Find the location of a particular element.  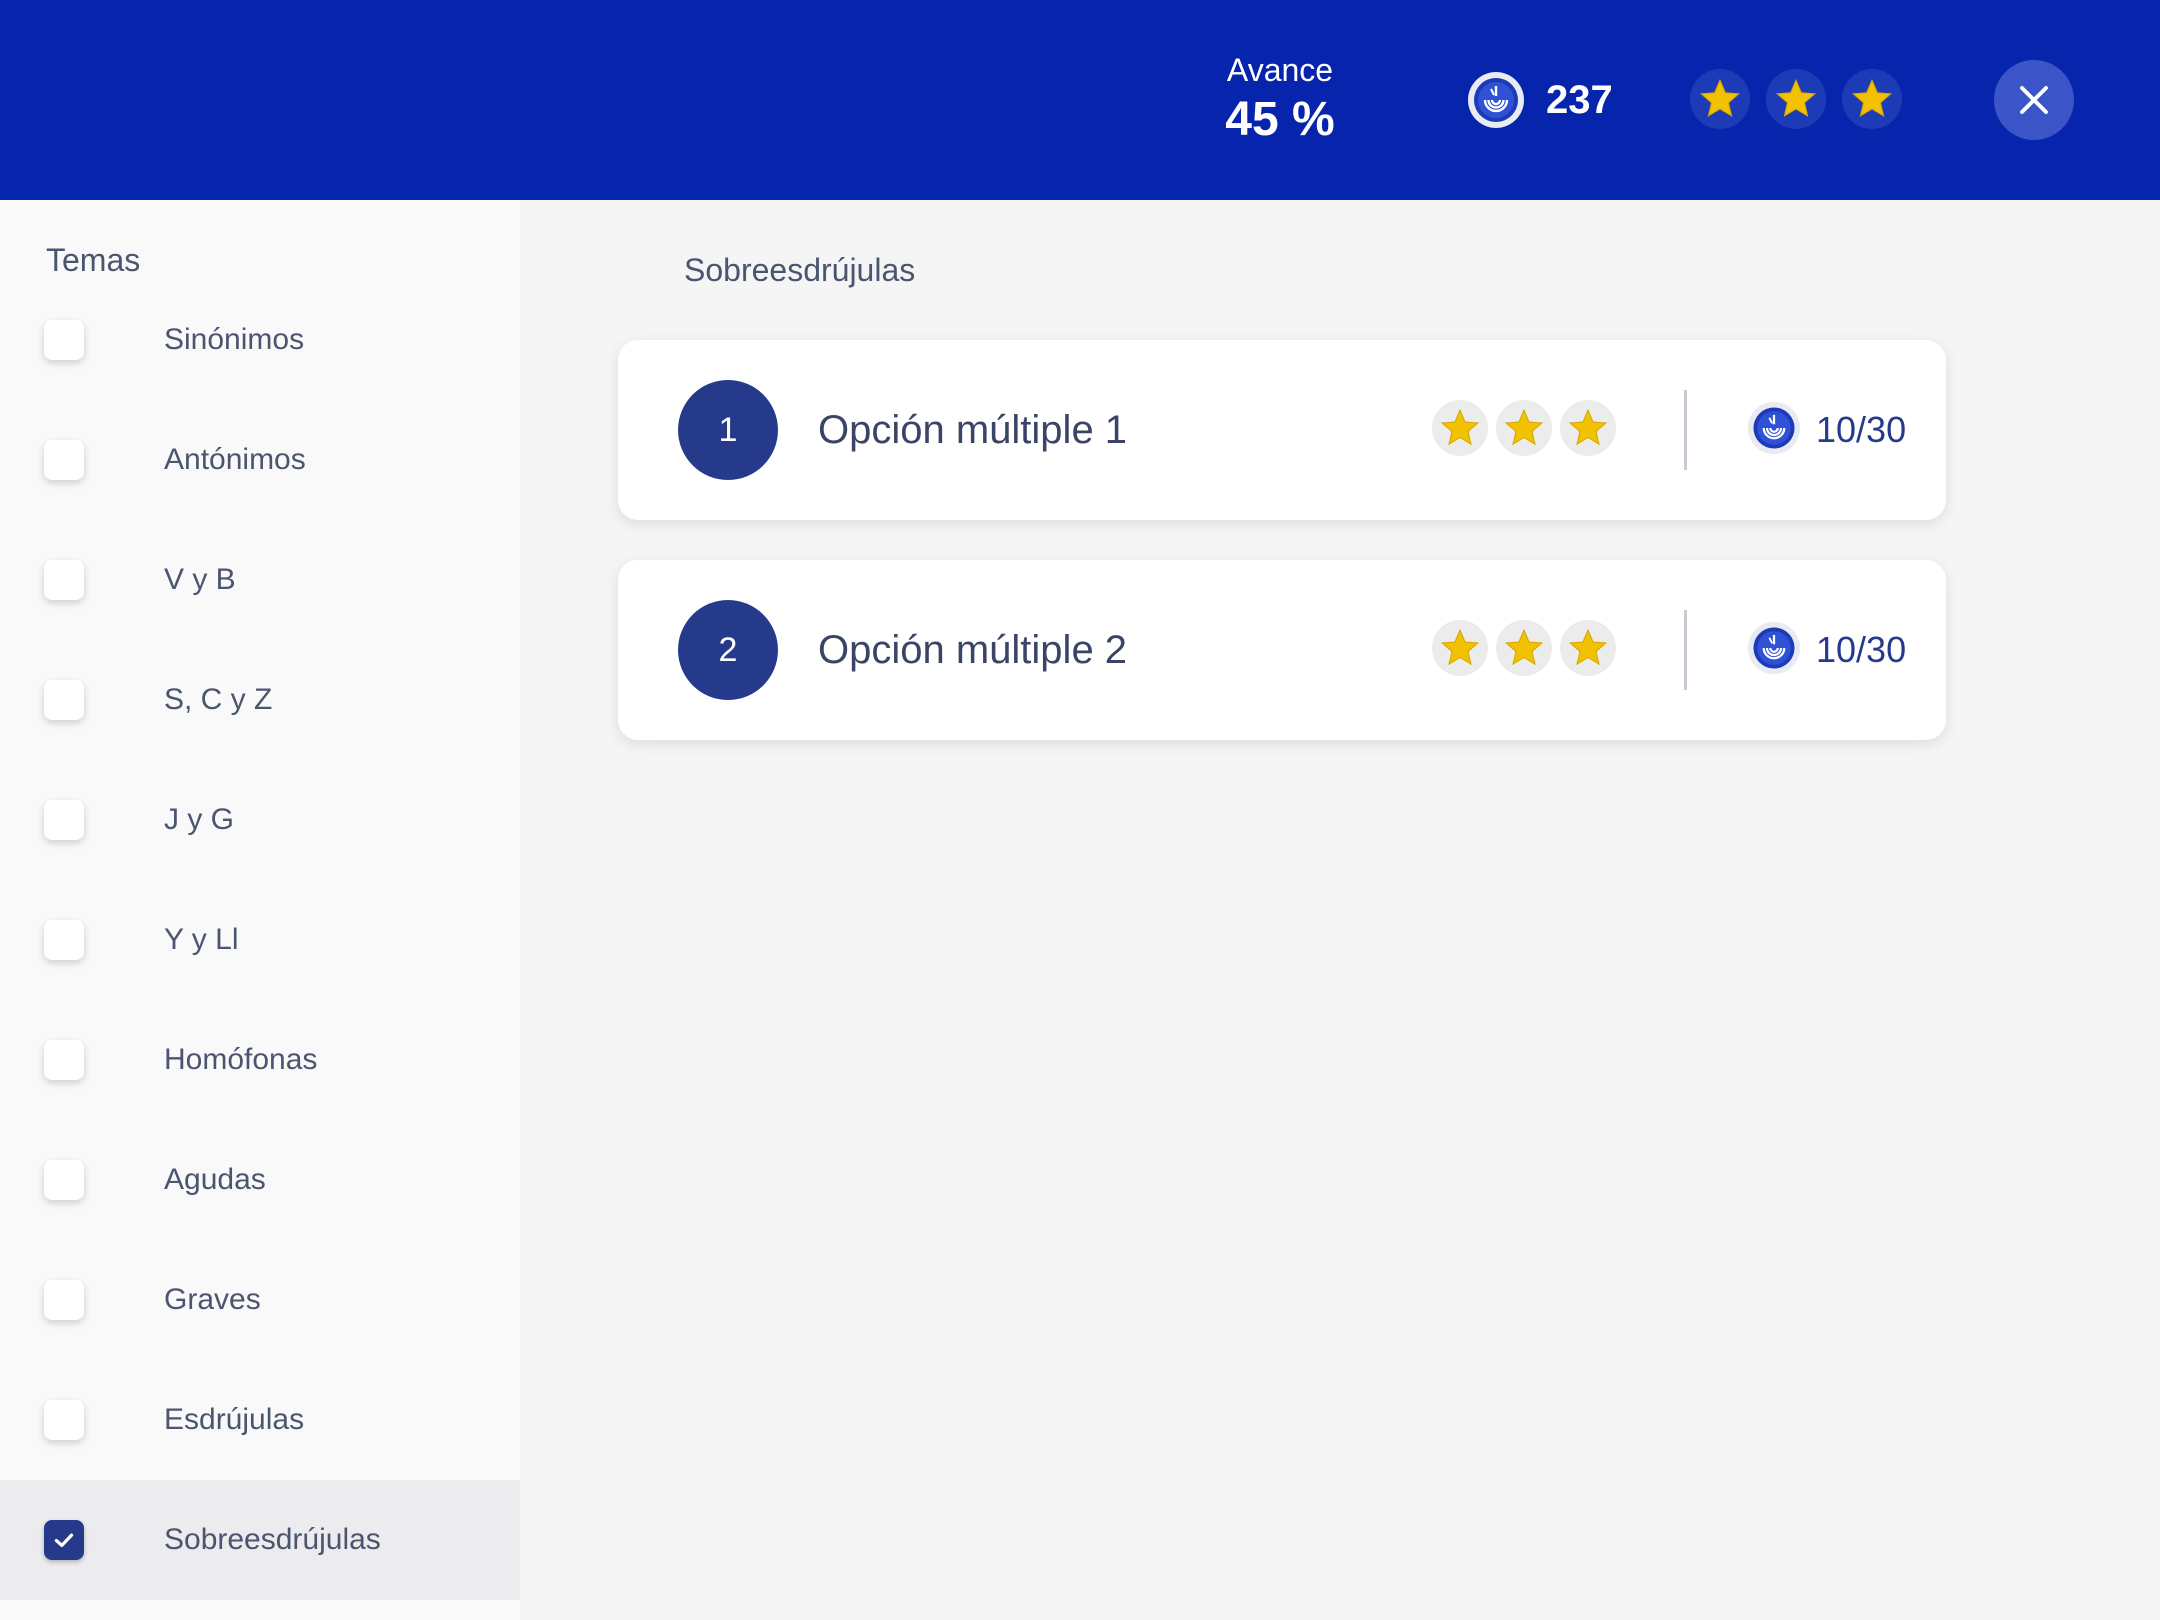

topic-item-sobreesdrujulas: Sobreesdrújulas is located at coordinates (260, 1540).